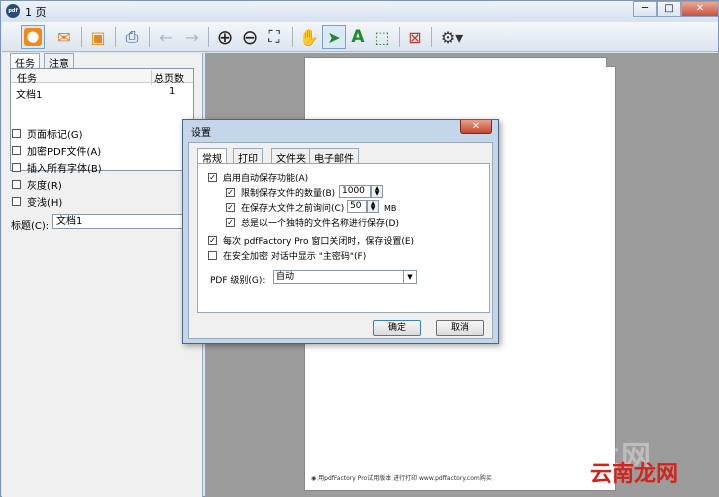 The height and width of the screenshot is (497, 719). What do you see at coordinates (27, 77) in the screenshot?
I see `column-header-task: 任务` at bounding box center [27, 77].